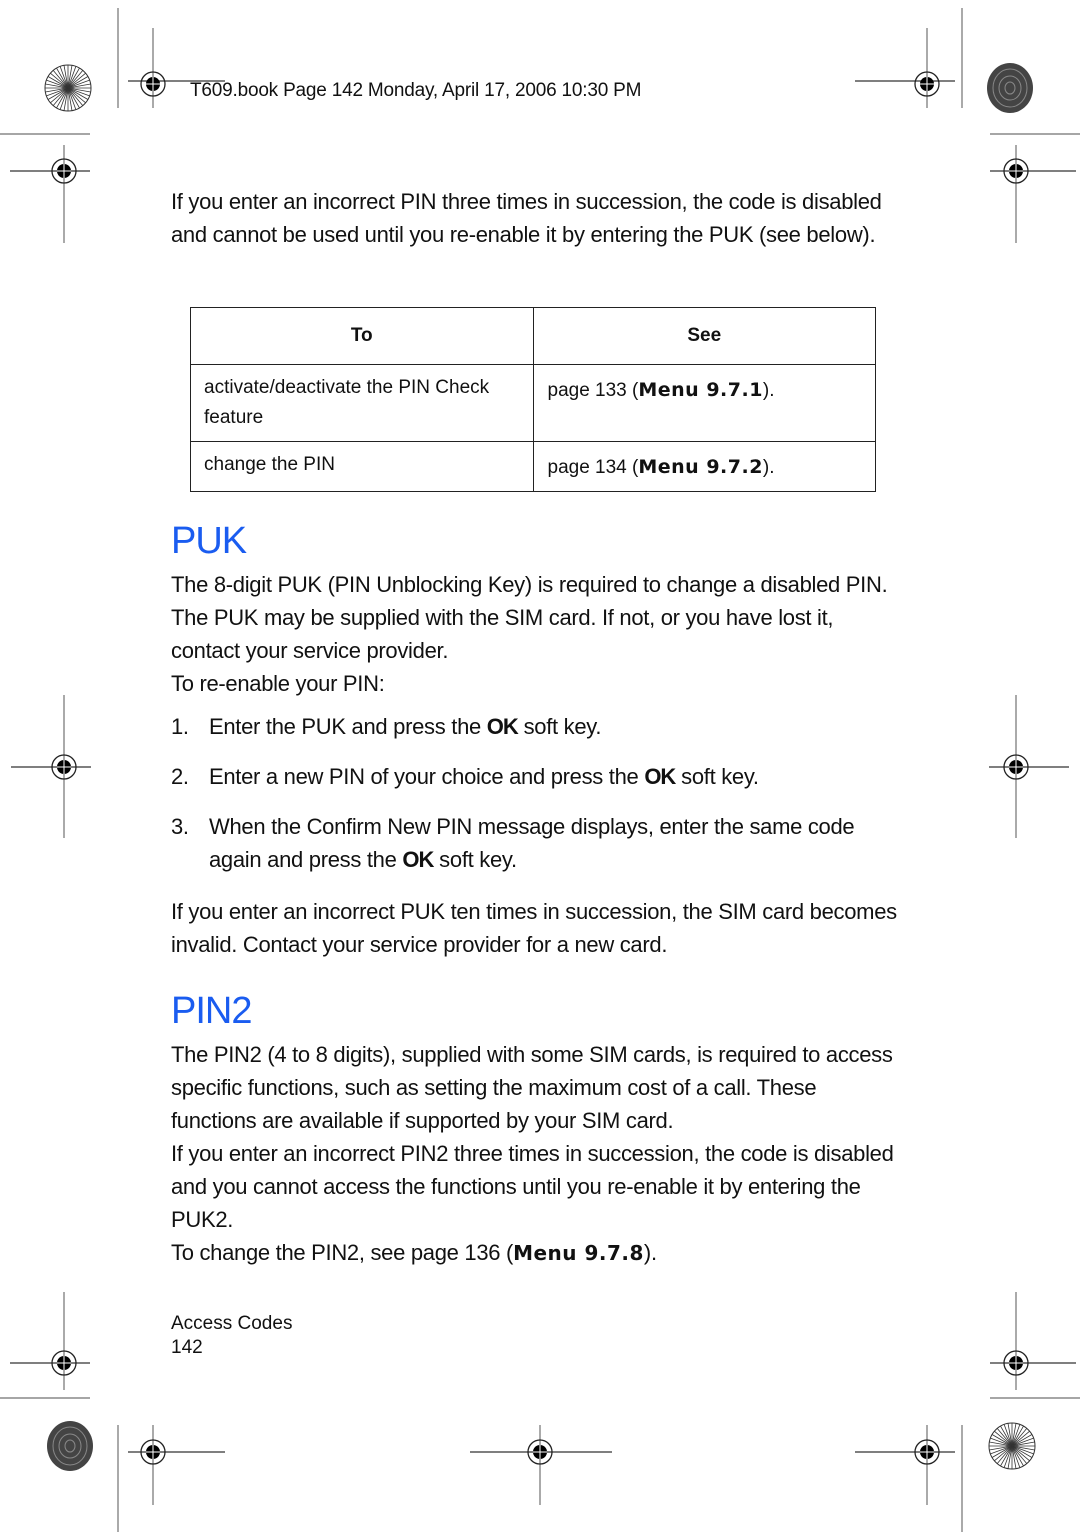 This screenshot has width=1080, height=1534. I want to click on concentric-mark-top-right, so click(1010, 88).